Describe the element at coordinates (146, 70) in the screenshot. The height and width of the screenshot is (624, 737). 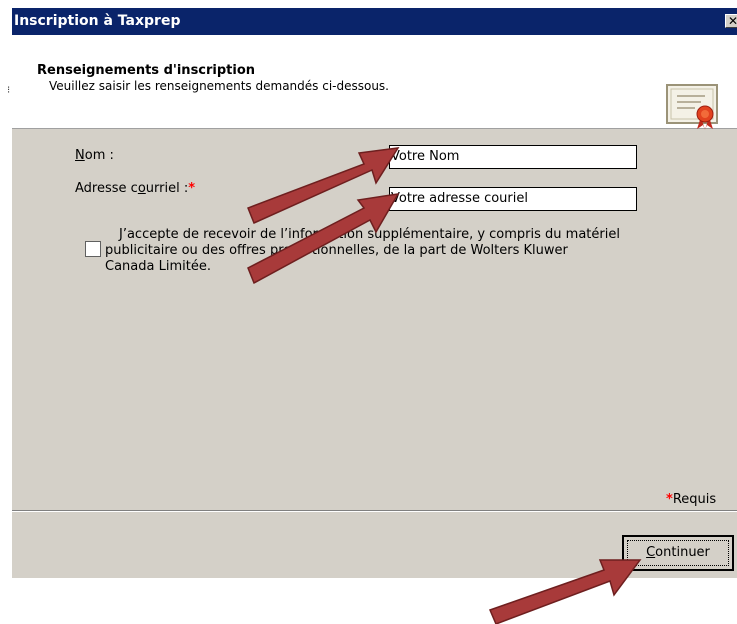
I see `header-title: Renseignements d'inscription` at that location.